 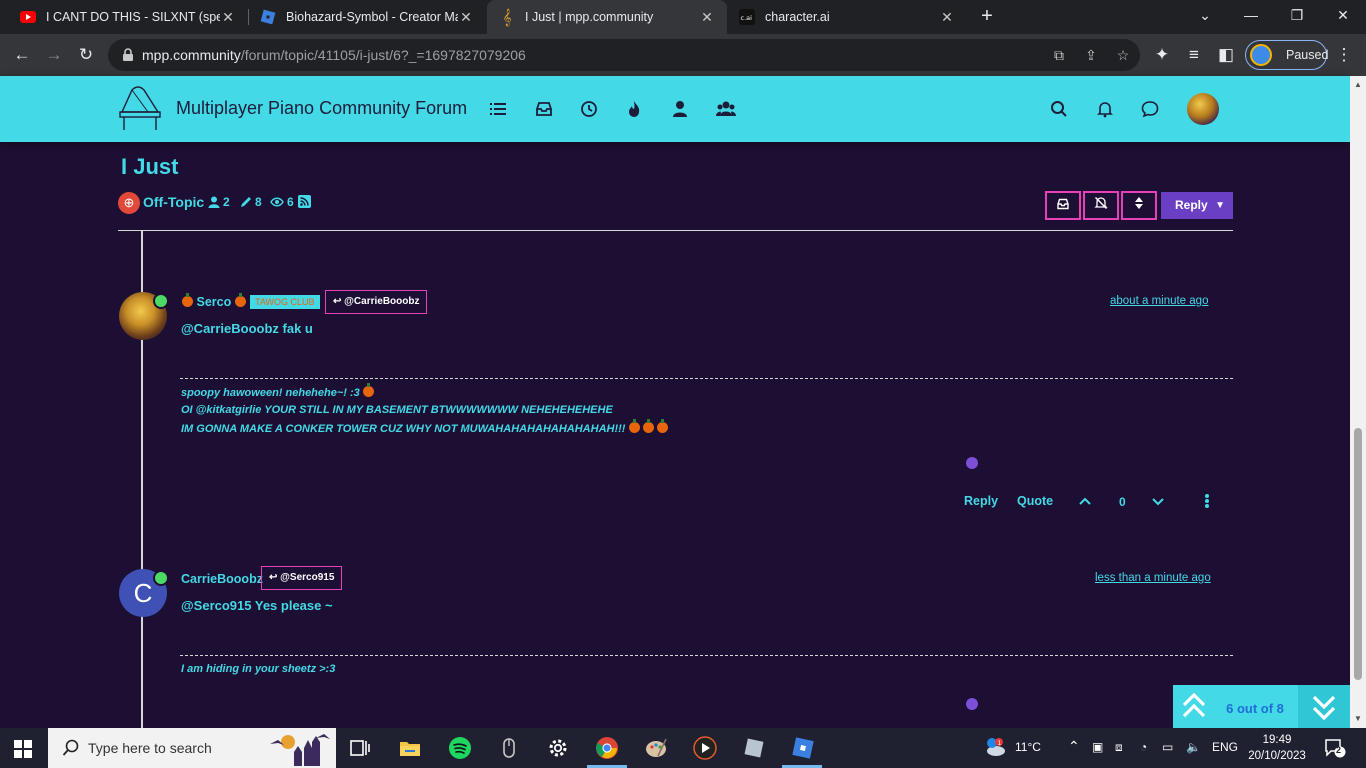 What do you see at coordinates (22, 55) in the screenshot?
I see `back-arrow-icon: ←` at bounding box center [22, 55].